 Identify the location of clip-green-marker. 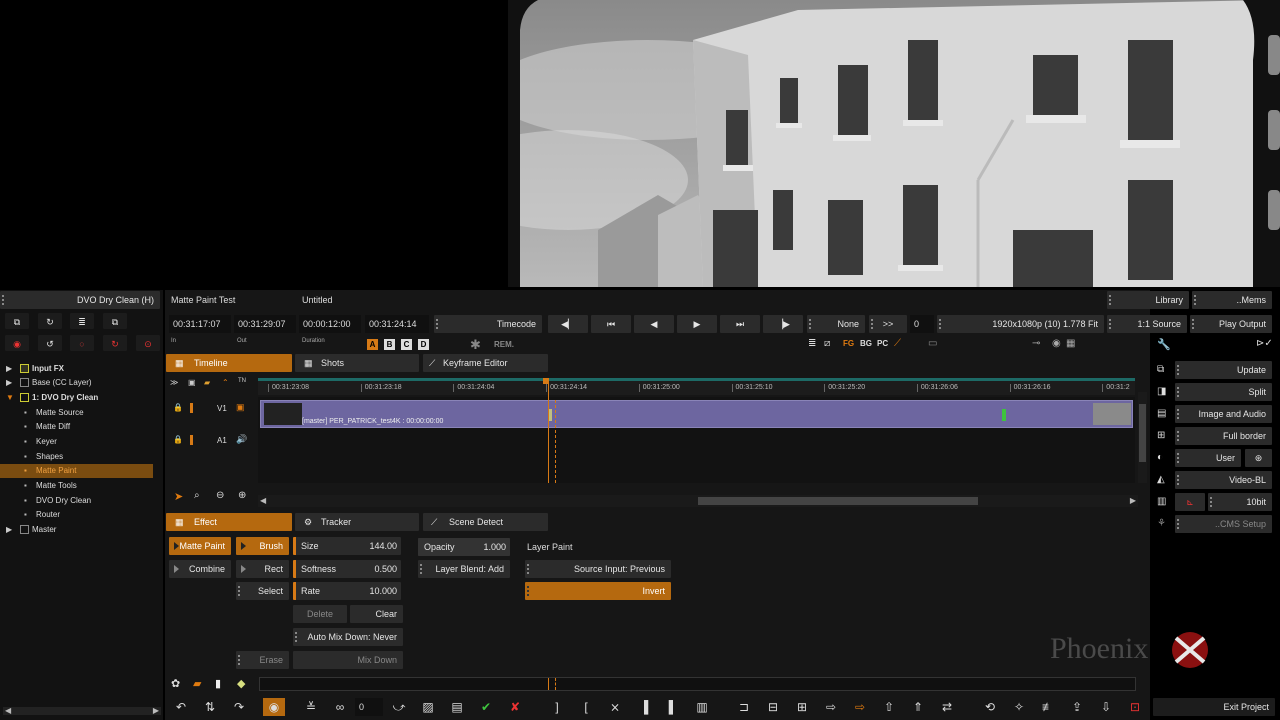
(1004, 415).